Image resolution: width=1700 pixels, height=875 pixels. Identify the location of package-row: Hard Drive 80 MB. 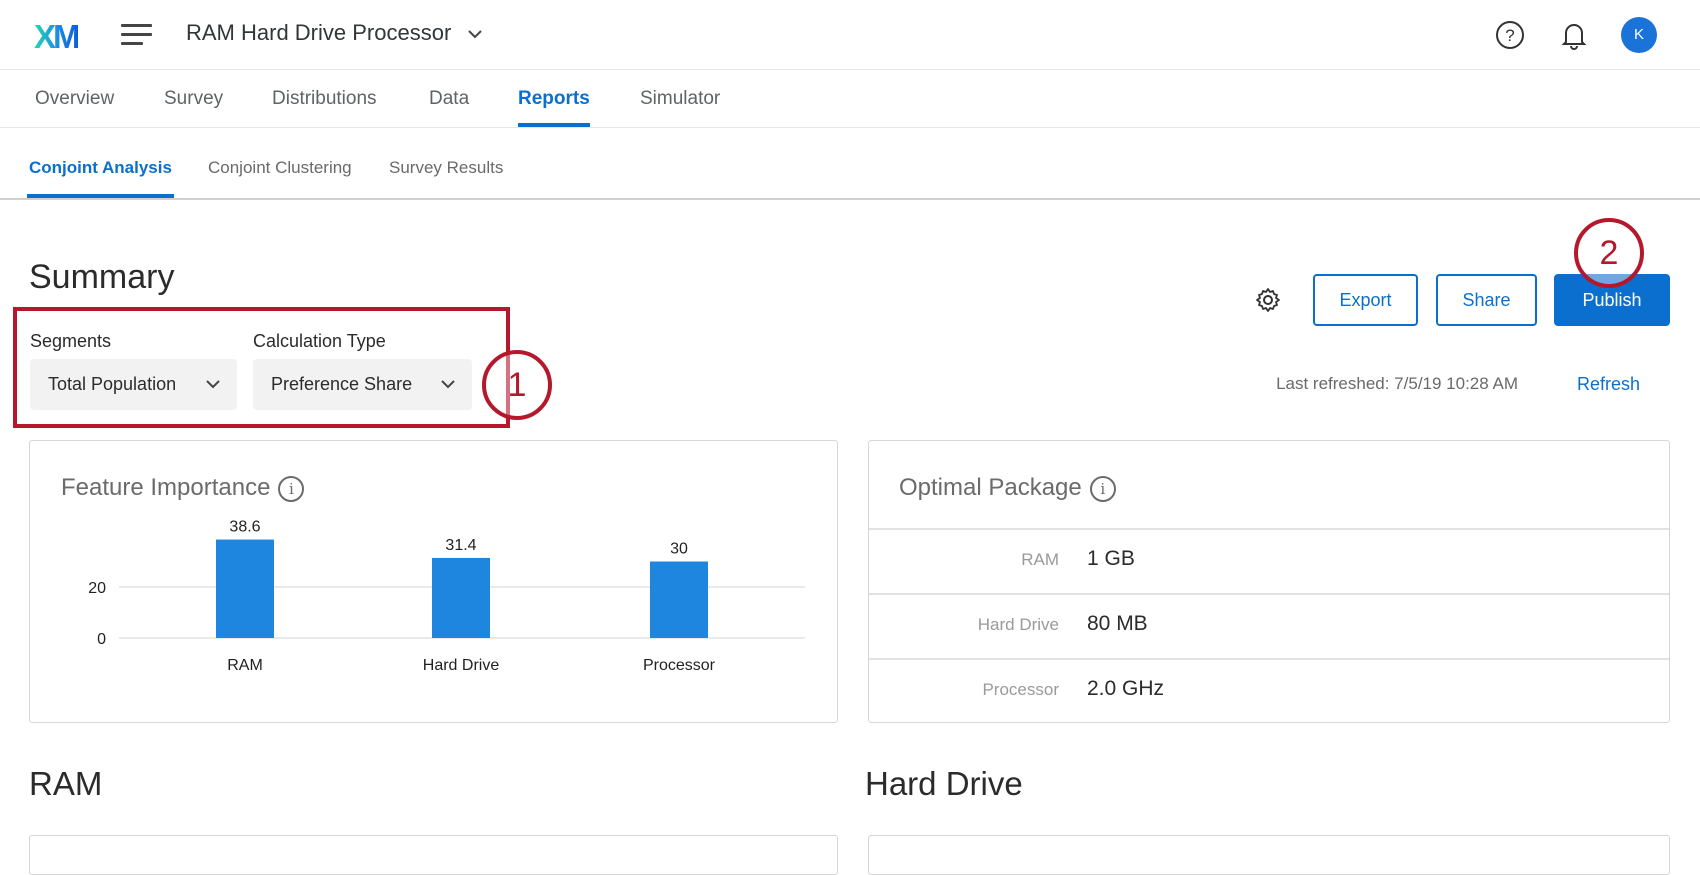
(1269, 625).